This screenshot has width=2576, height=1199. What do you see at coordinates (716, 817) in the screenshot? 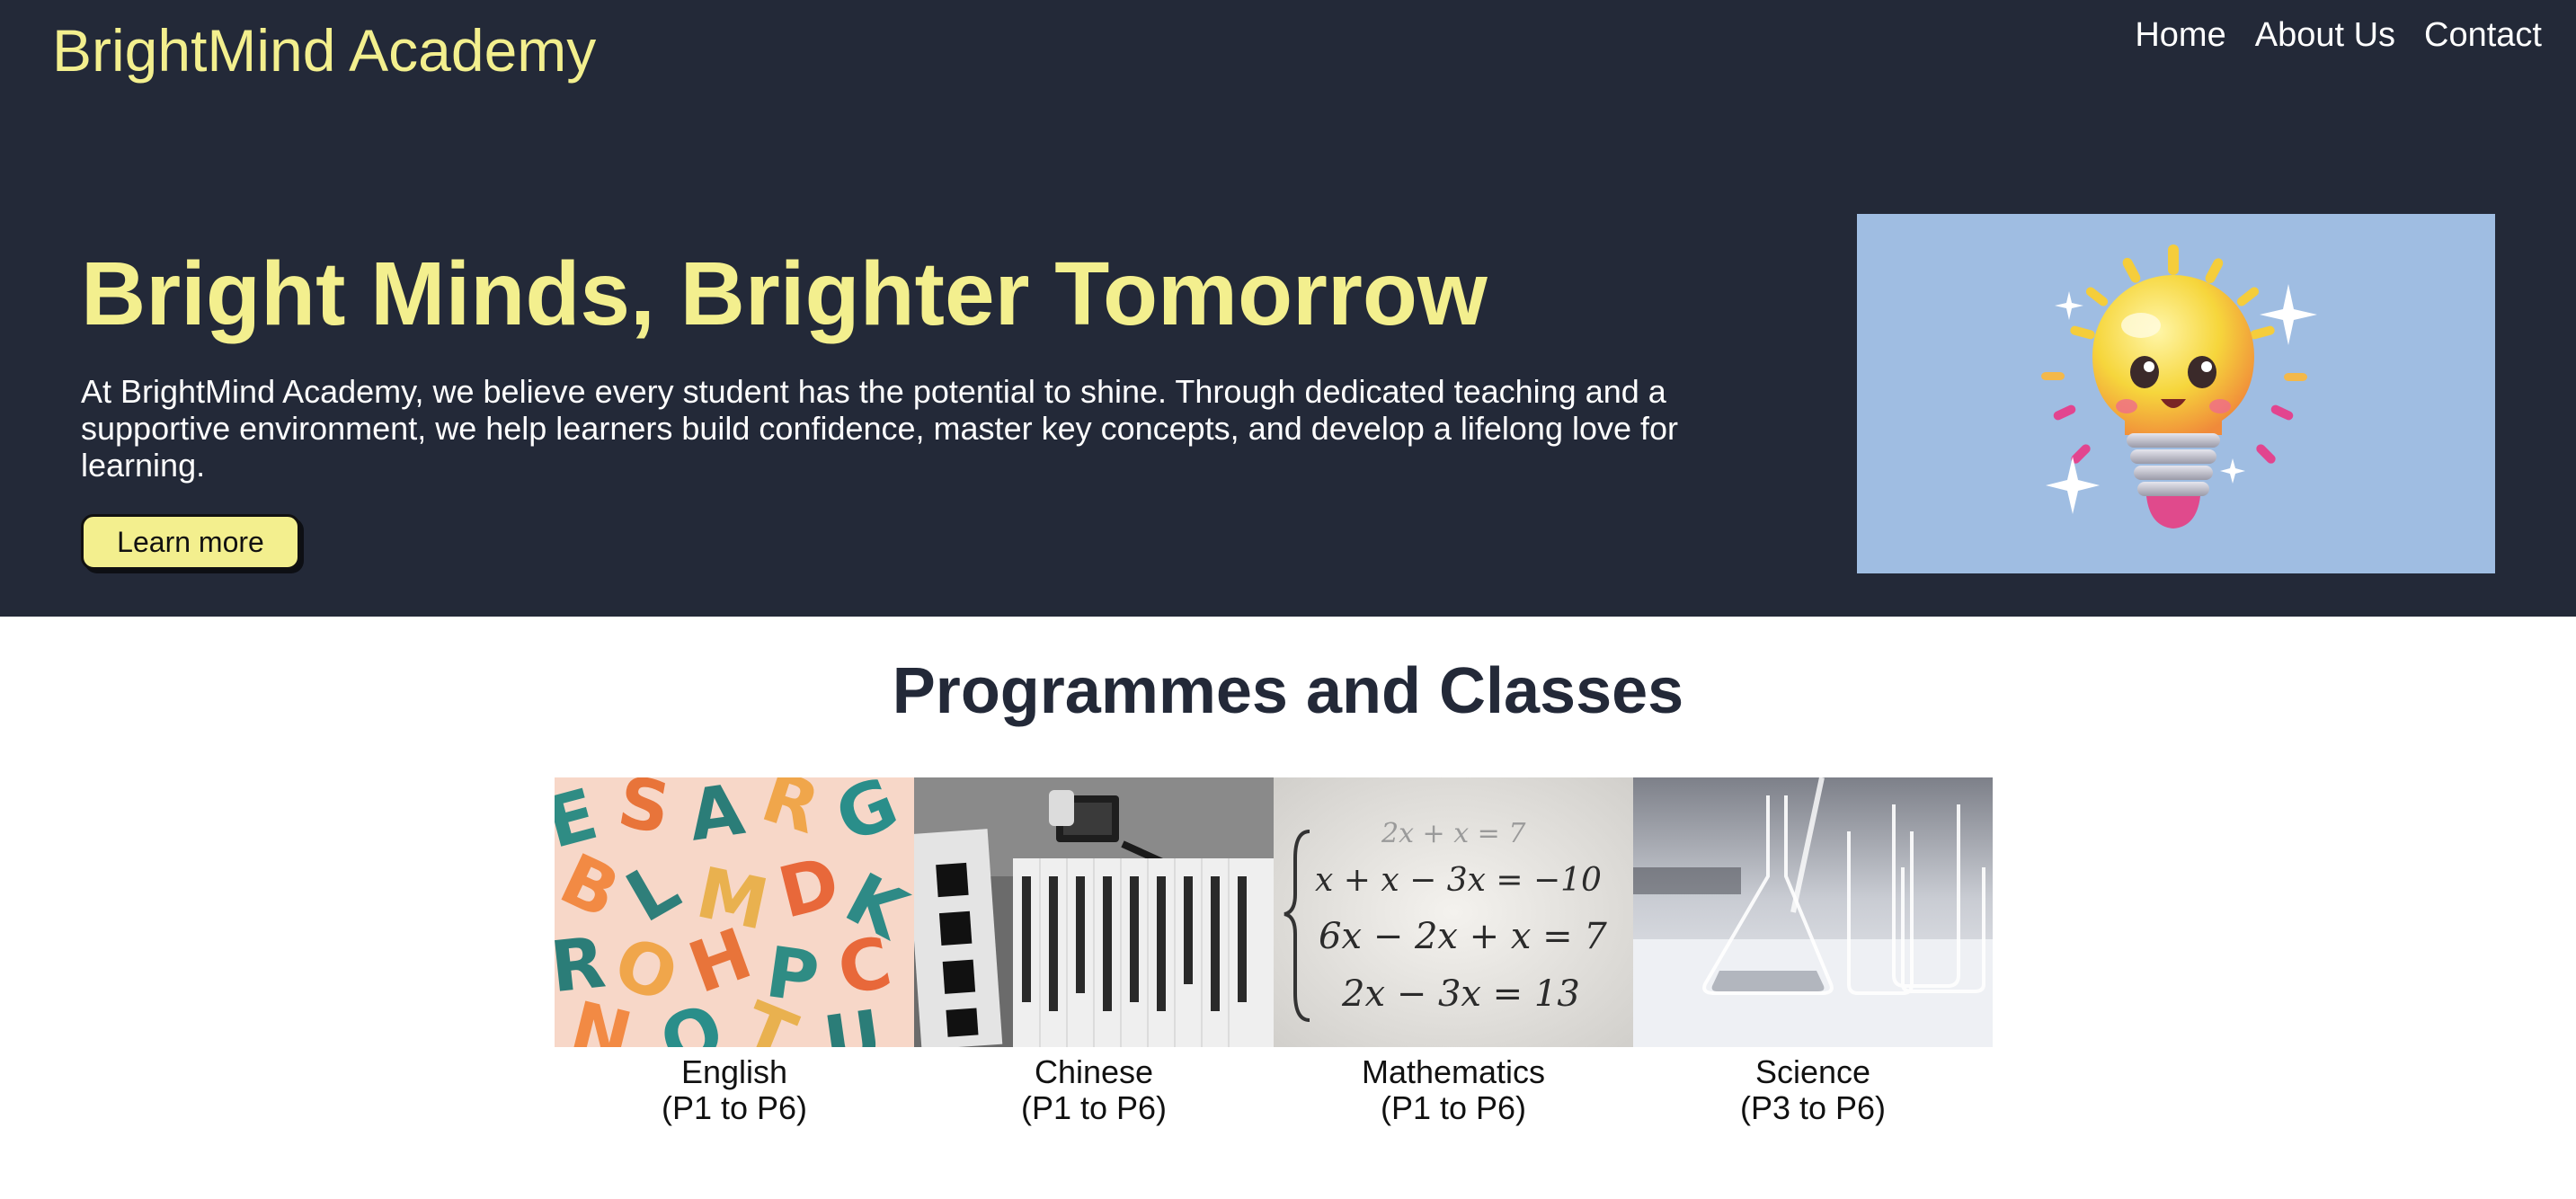
I see `svg-text: A` at bounding box center [716, 817].